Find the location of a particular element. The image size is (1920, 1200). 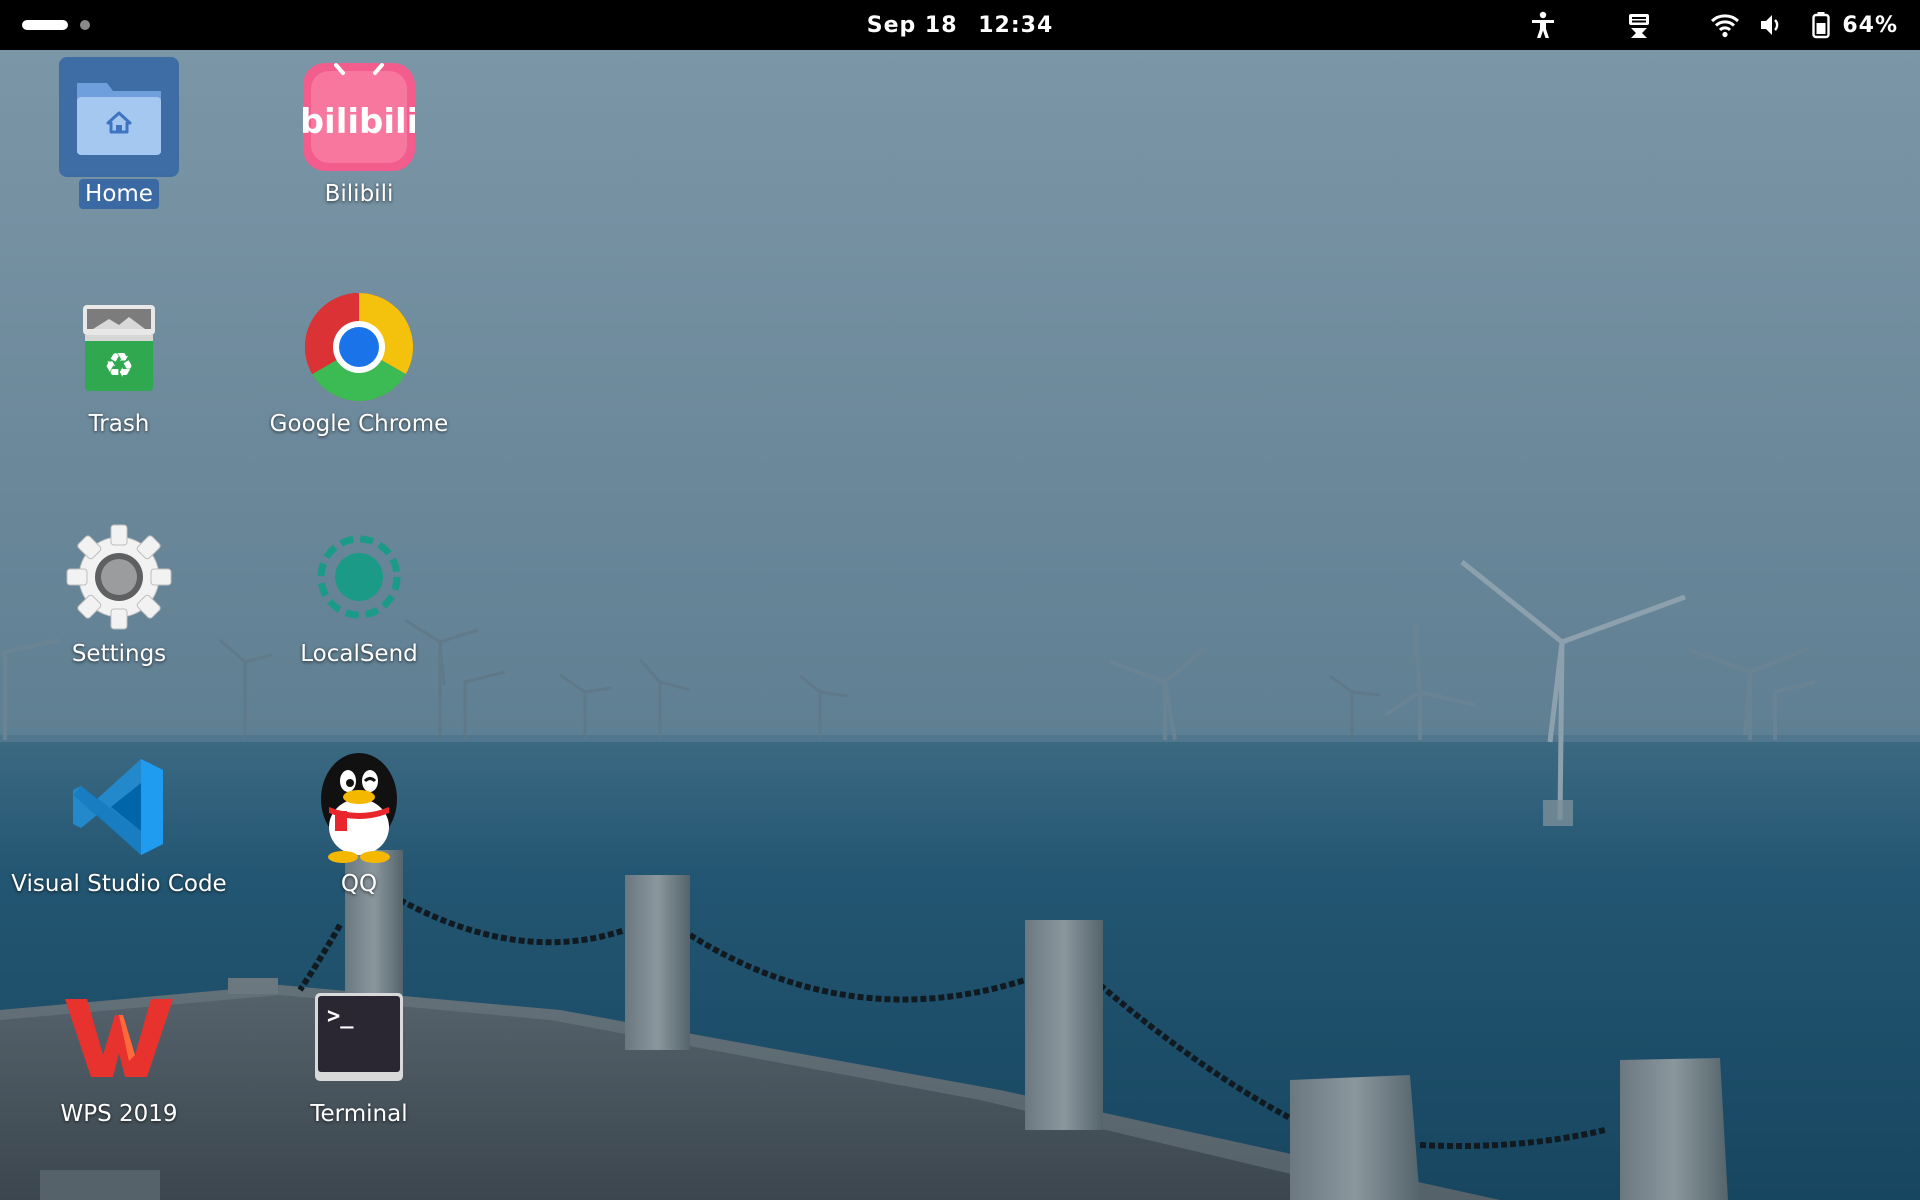

wps-icon is located at coordinates (119, 1037).